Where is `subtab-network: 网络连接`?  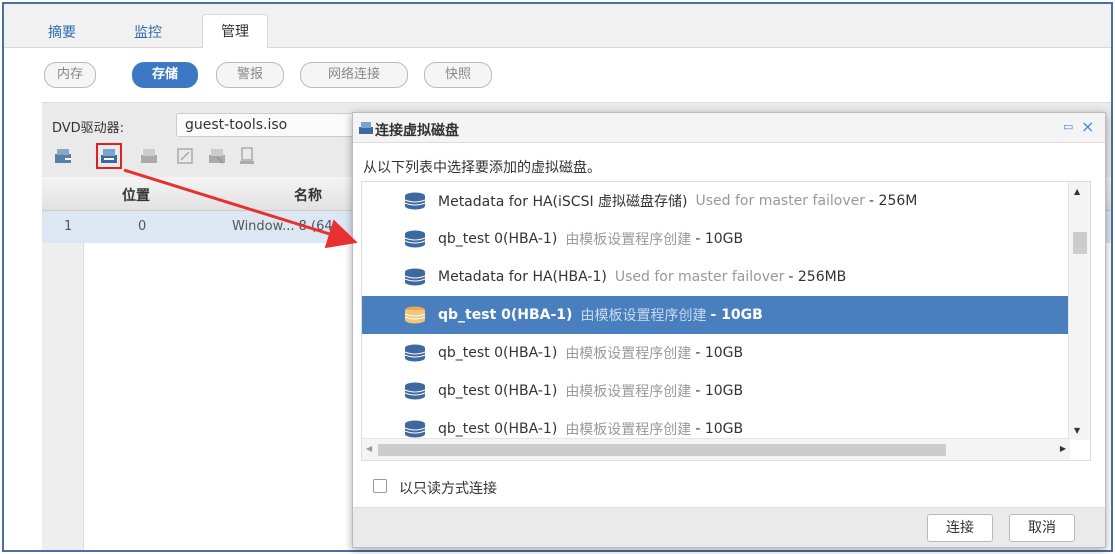 subtab-network: 网络连接 is located at coordinates (354, 75).